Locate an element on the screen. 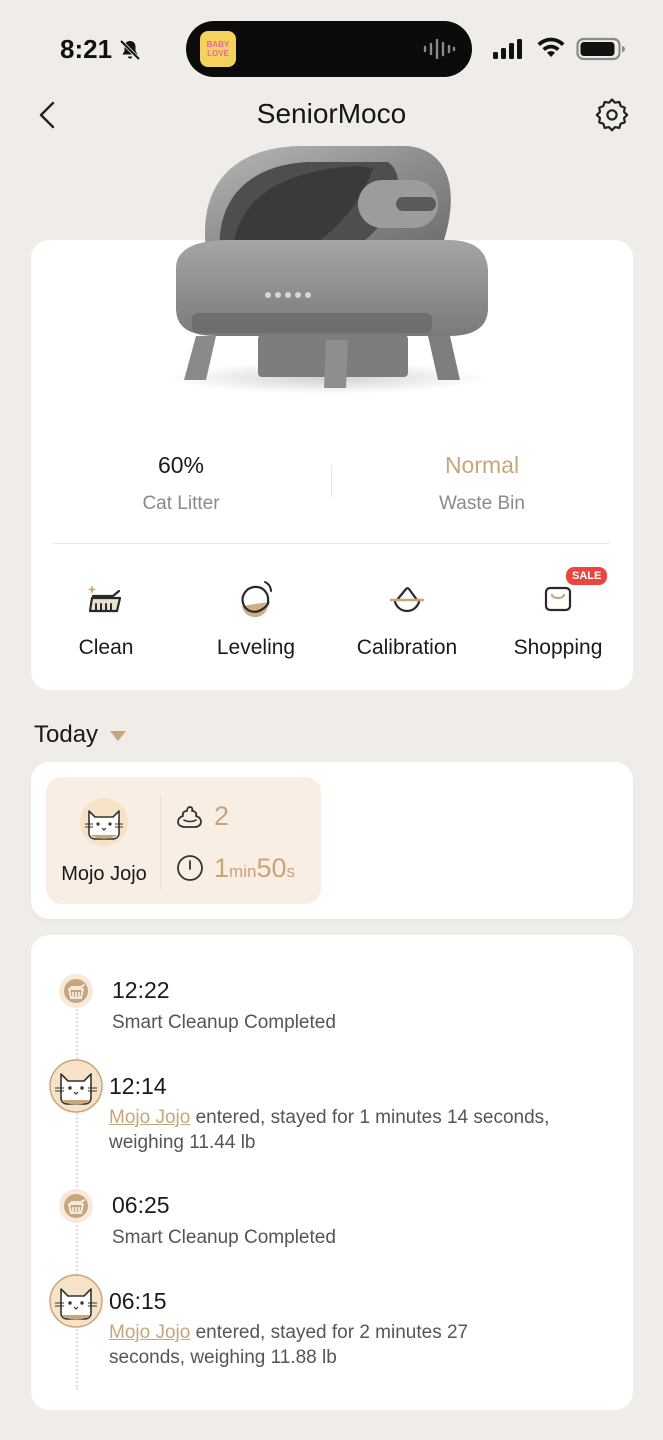 This screenshot has height=1440, width=663. event-time: 12:22 is located at coordinates (141, 990).